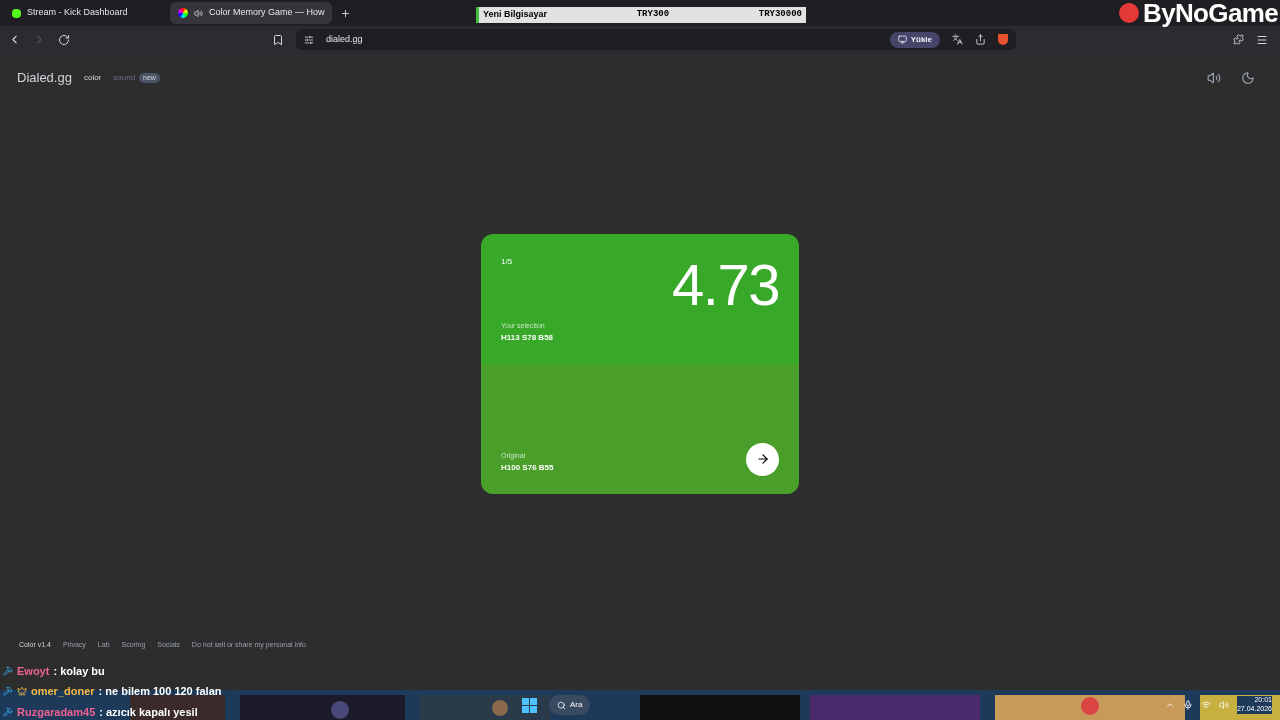 Image resolution: width=1280 pixels, height=720 pixels. I want to click on chat-message: : kolay bu, so click(79, 671).